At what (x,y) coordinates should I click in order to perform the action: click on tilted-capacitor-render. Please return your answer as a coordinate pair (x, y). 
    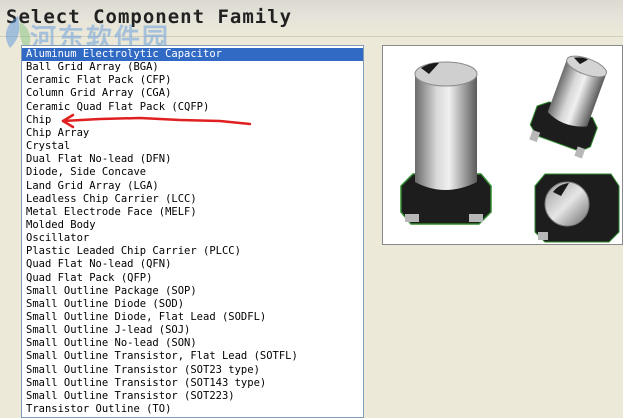
    Looking at the image, I should click on (568, 107).